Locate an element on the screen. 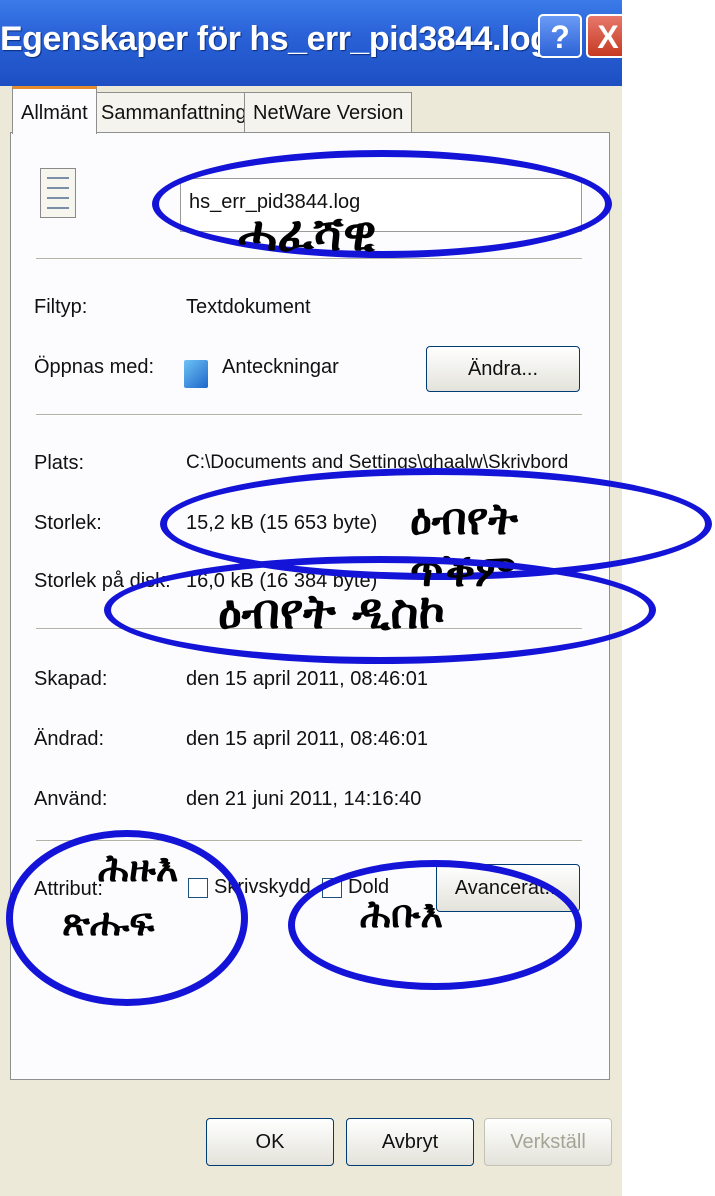 The height and width of the screenshot is (1196, 715). tab-summary: Sammanfattning is located at coordinates (174, 112).